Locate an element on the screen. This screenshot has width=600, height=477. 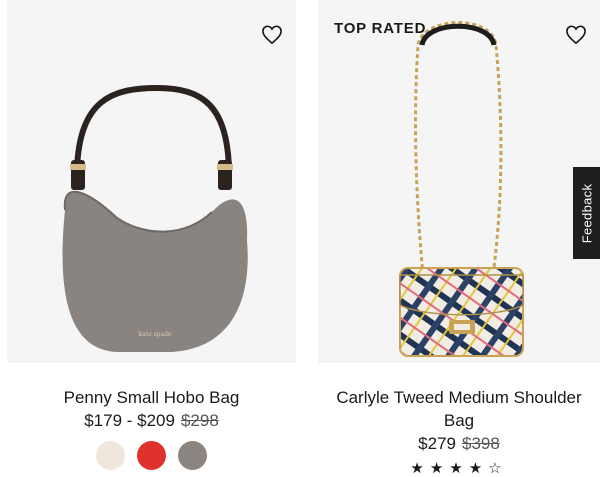
rating-stars: ★★★★☆ is located at coordinates (459, 468).